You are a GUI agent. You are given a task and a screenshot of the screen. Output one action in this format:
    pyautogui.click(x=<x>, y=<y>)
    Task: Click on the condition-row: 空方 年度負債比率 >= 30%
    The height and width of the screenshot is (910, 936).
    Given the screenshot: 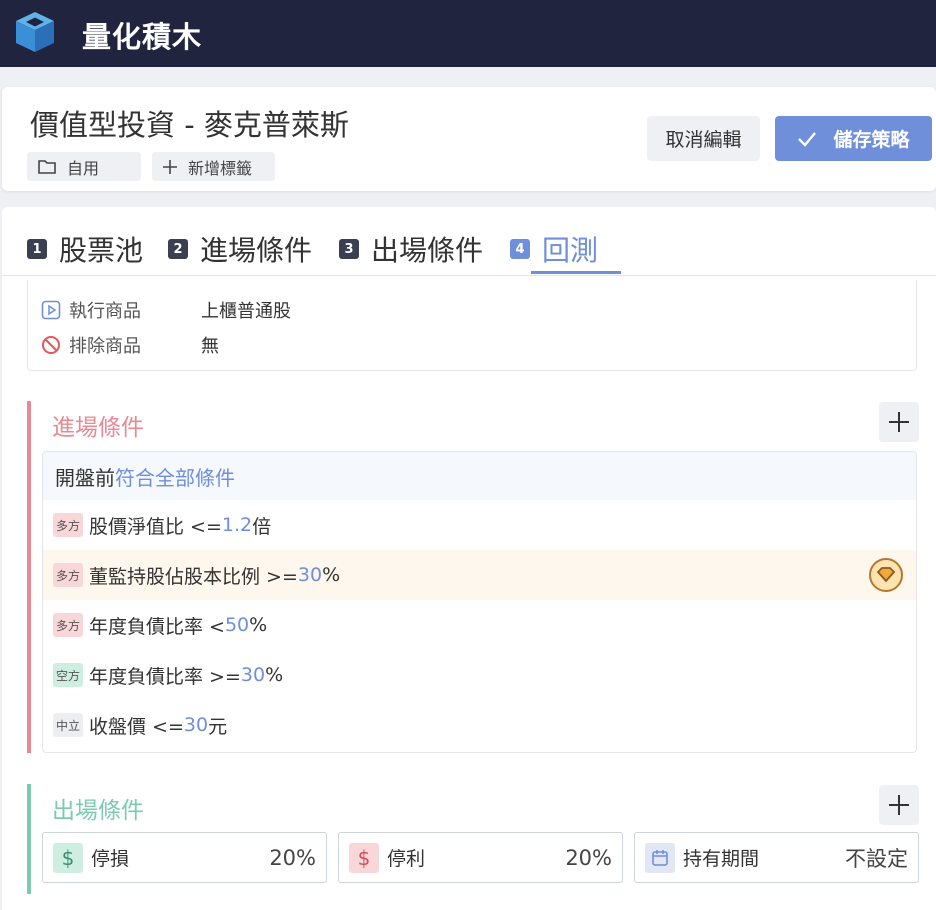 What is the action you would take?
    pyautogui.click(x=479, y=675)
    